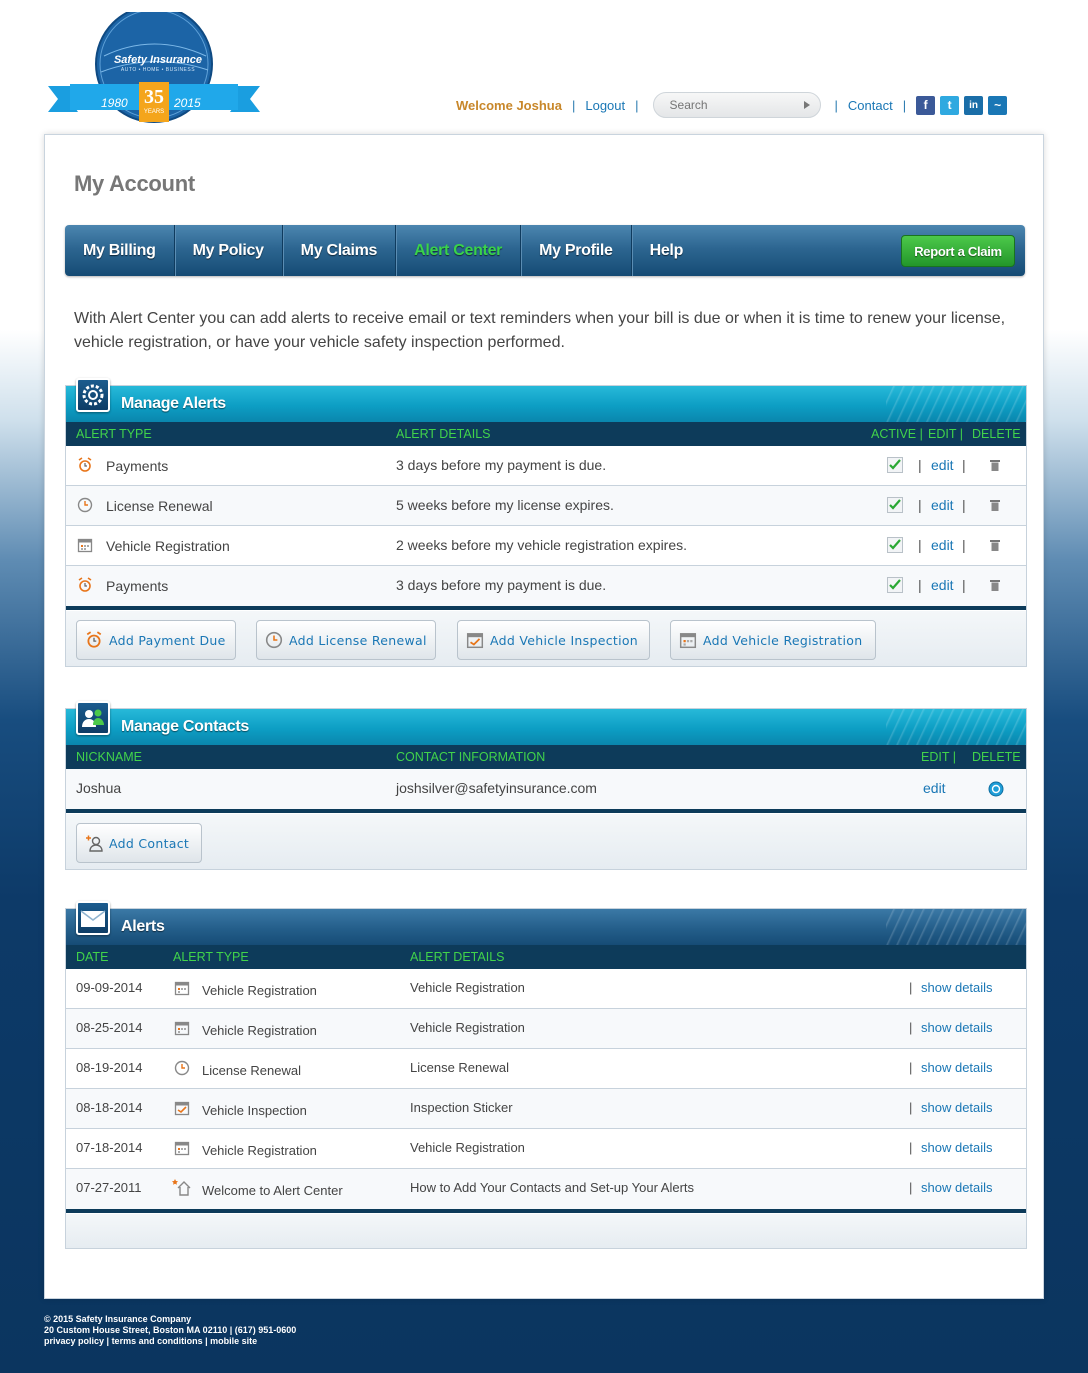 This screenshot has height=1373, width=1088. What do you see at coordinates (109, 1187) in the screenshot?
I see `alert-date: 07-27-2011` at bounding box center [109, 1187].